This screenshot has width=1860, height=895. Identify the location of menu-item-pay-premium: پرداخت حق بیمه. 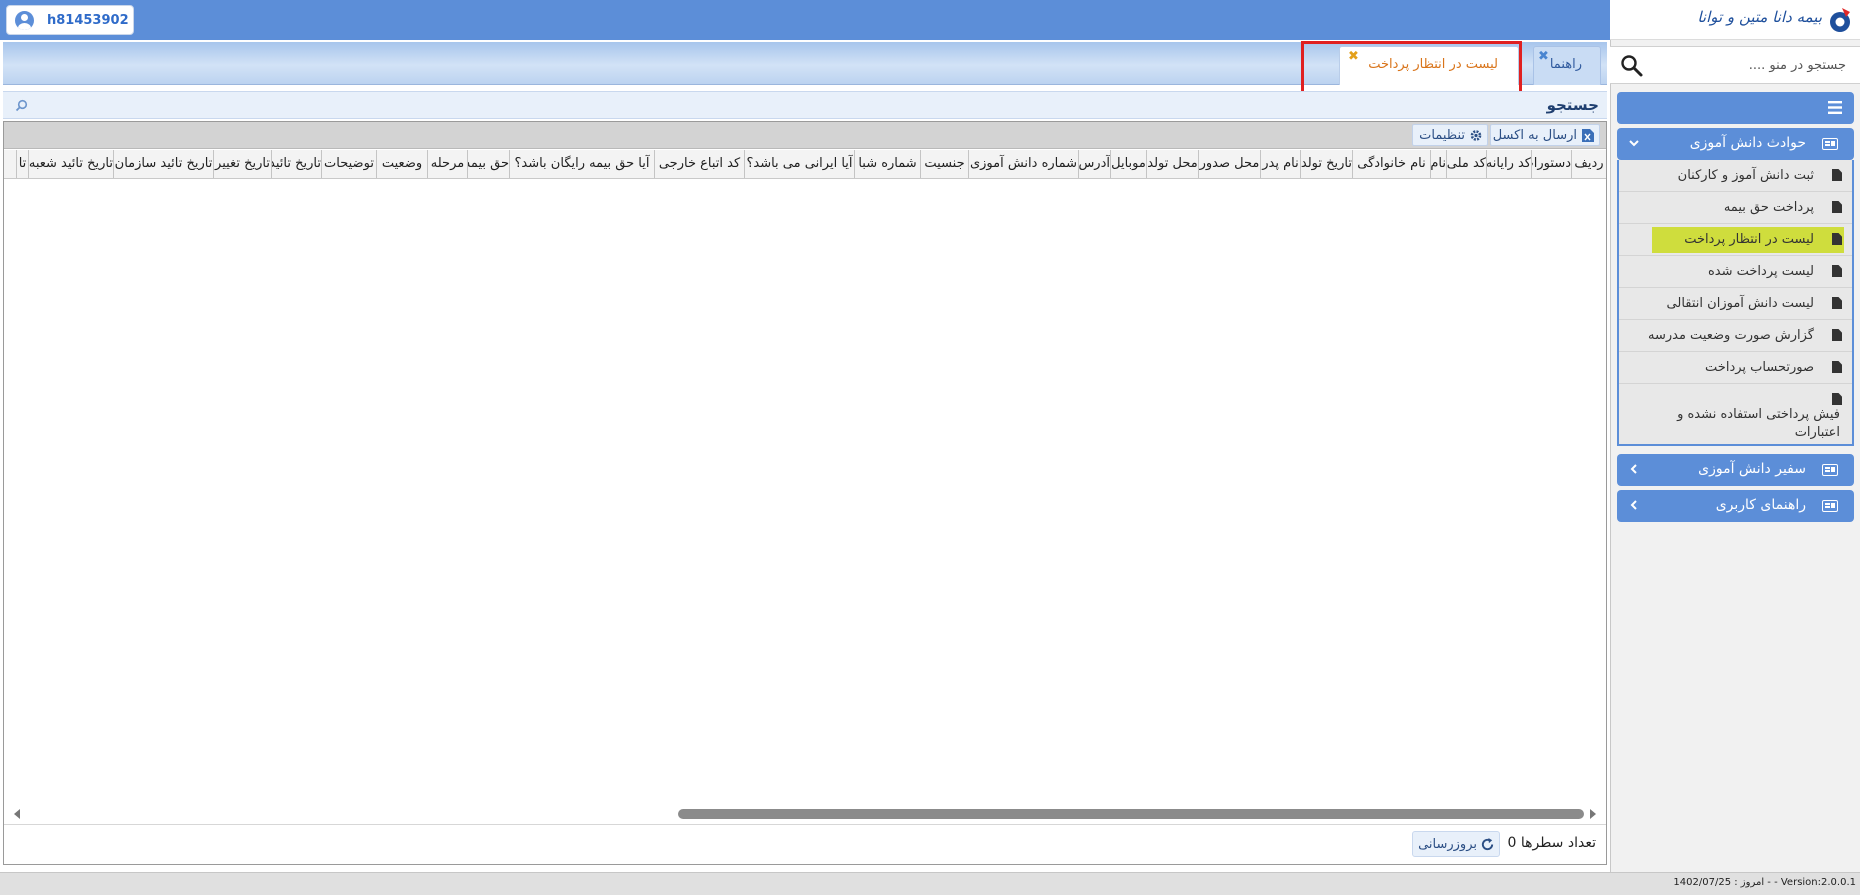
(1735, 208).